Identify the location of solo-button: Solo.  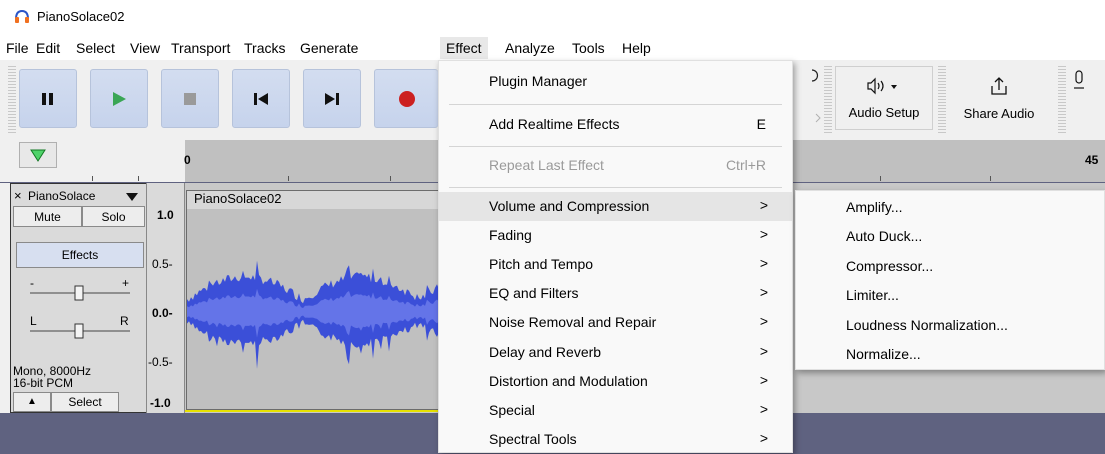
(113, 216).